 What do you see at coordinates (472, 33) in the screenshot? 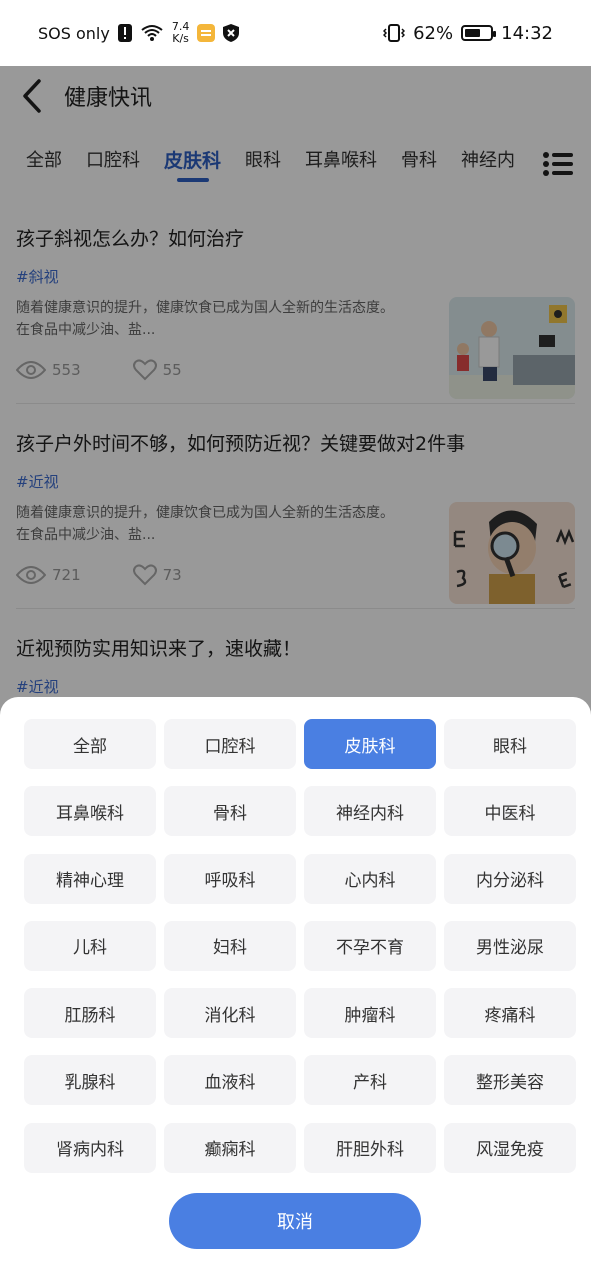
I see `battery-fill` at bounding box center [472, 33].